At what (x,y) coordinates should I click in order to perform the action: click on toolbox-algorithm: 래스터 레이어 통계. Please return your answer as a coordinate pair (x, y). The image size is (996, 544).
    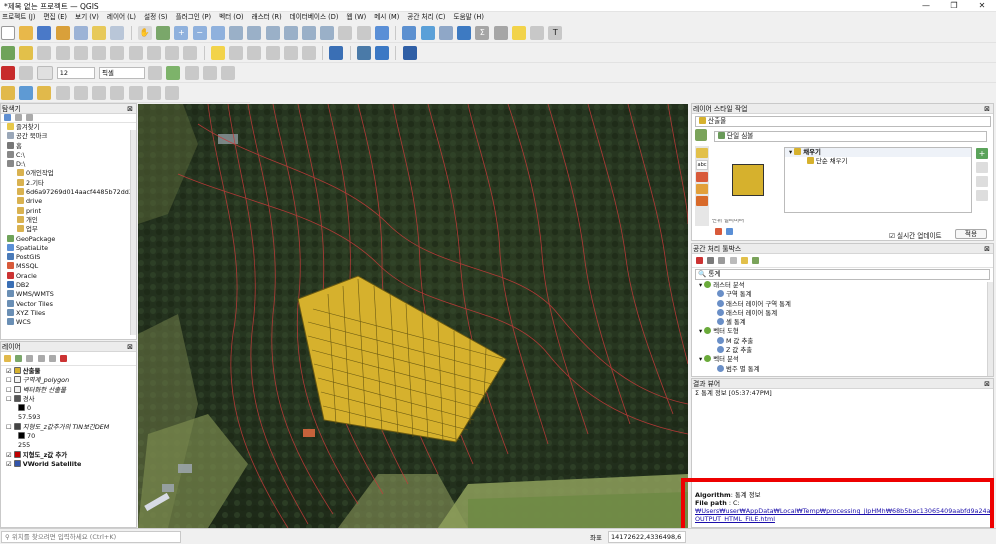
    Looking at the image, I should click on (844, 313).